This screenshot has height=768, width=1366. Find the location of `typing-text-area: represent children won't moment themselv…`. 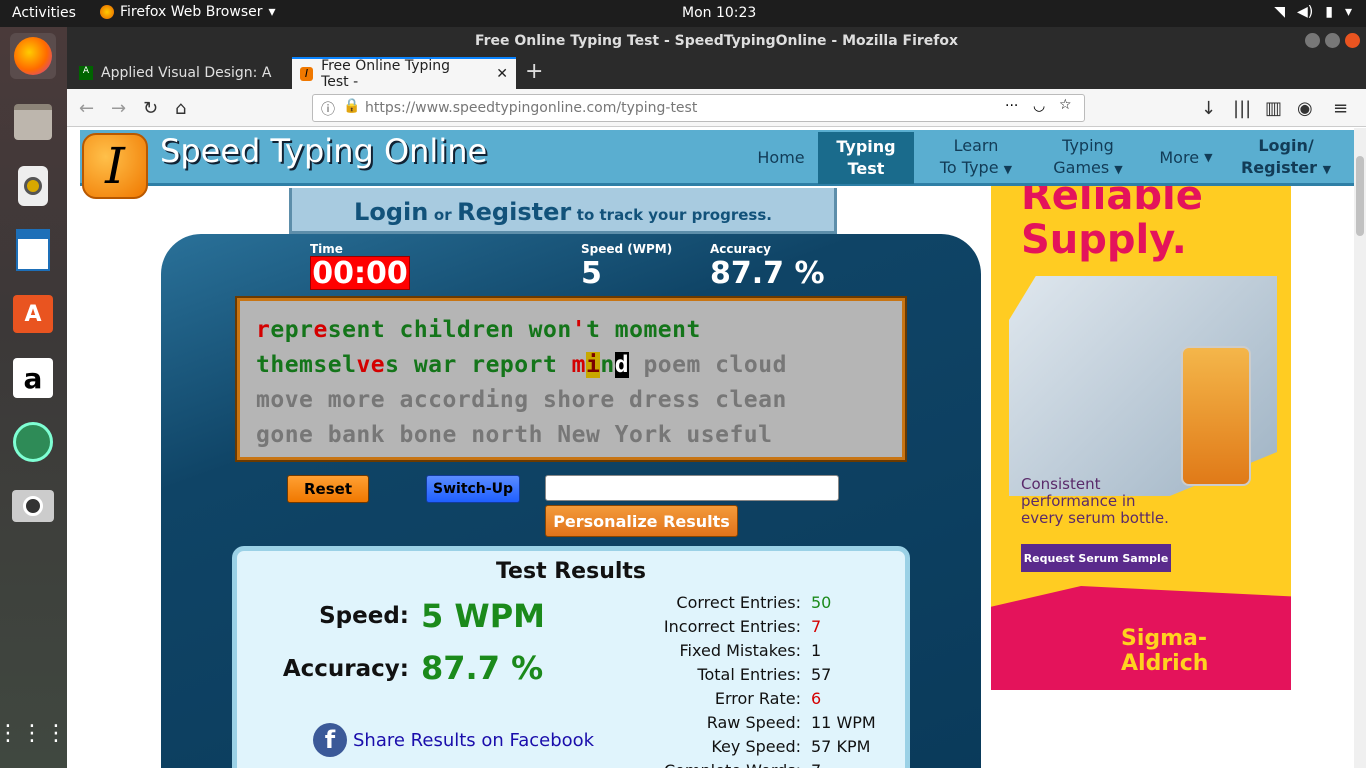

typing-text-area: represent children won't moment themselv… is located at coordinates (571, 379).